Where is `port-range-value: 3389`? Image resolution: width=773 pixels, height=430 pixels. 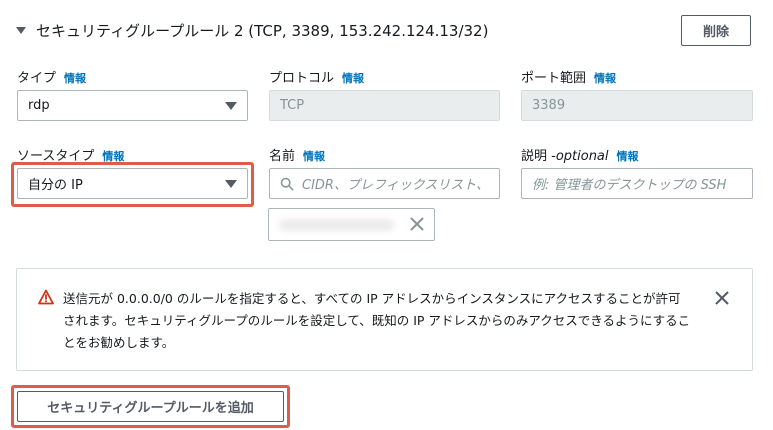 port-range-value: 3389 is located at coordinates (549, 105).